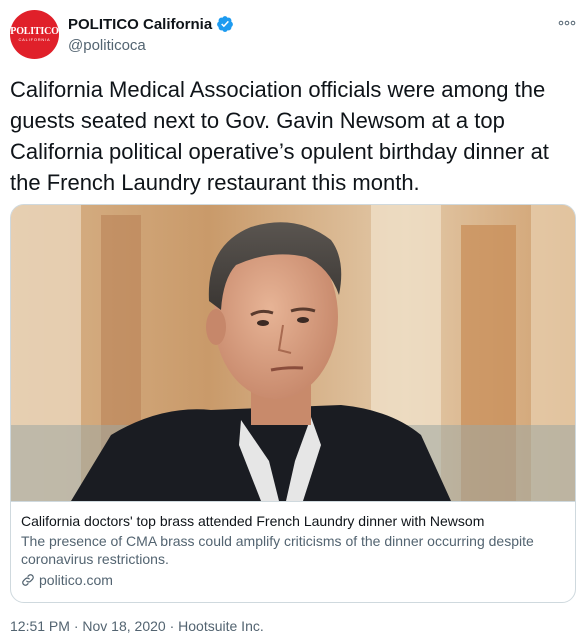  Describe the element at coordinates (293, 580) in the screenshot. I see `card-domain: politico.com` at that location.